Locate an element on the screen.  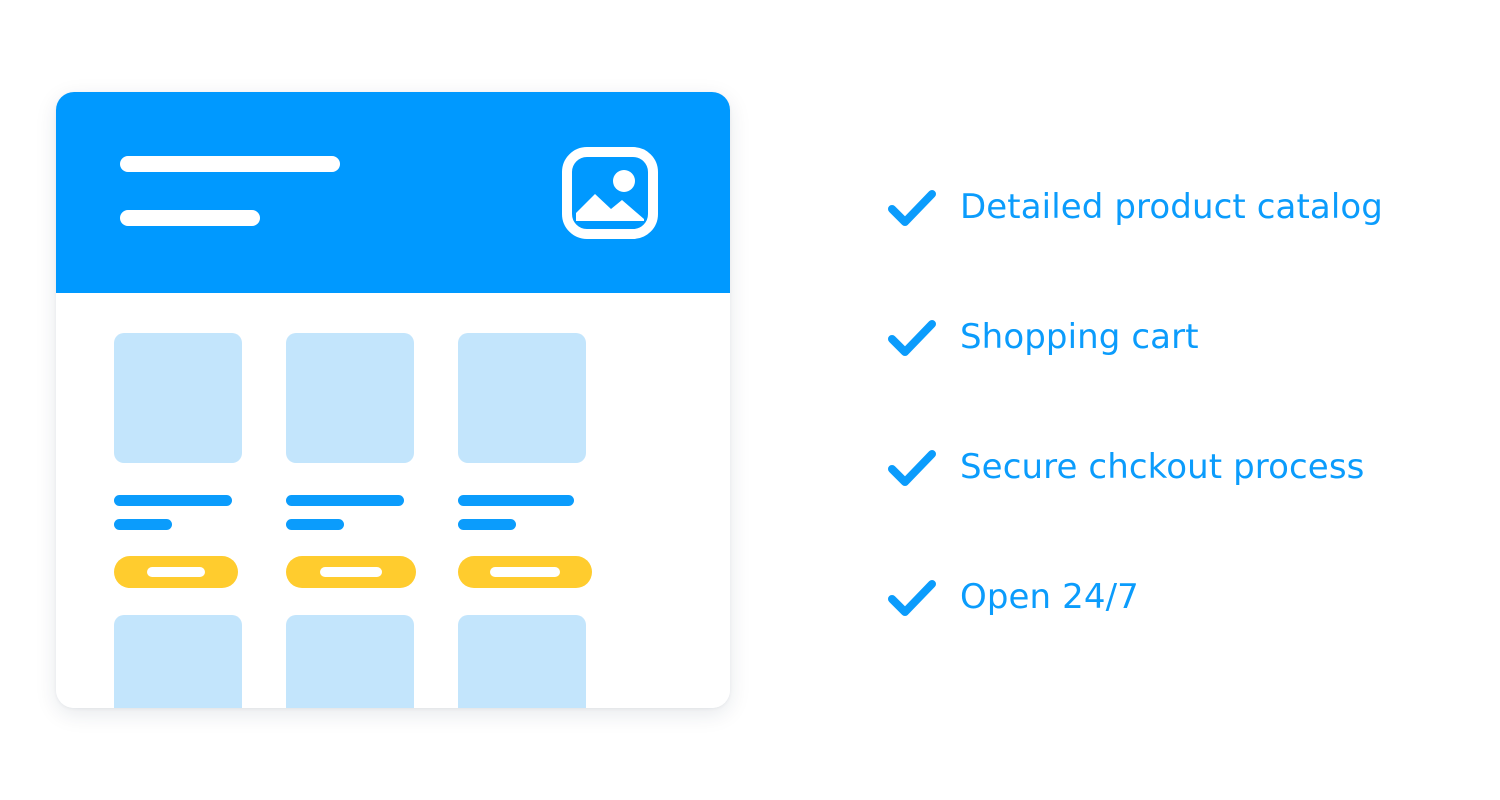
title-placeholder-bar is located at coordinates (230, 164).